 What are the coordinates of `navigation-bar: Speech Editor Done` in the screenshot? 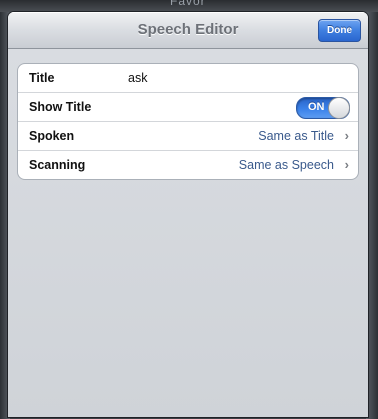 It's located at (188, 30).